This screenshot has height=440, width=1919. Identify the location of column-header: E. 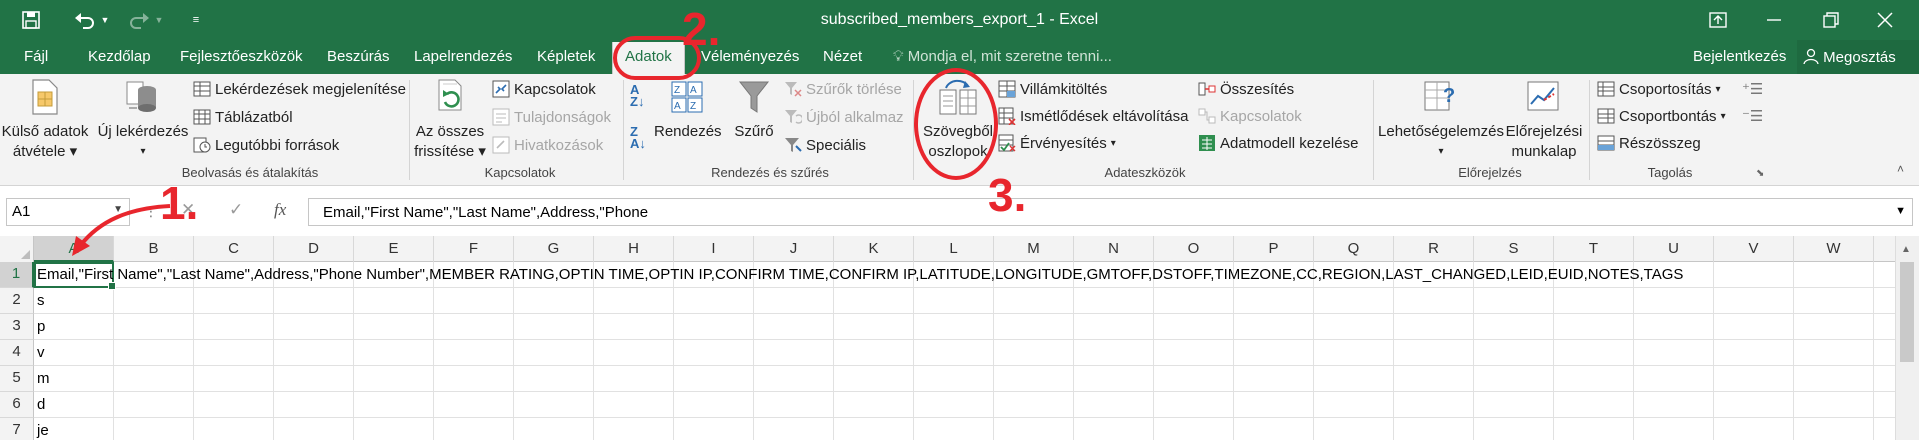
(394, 249).